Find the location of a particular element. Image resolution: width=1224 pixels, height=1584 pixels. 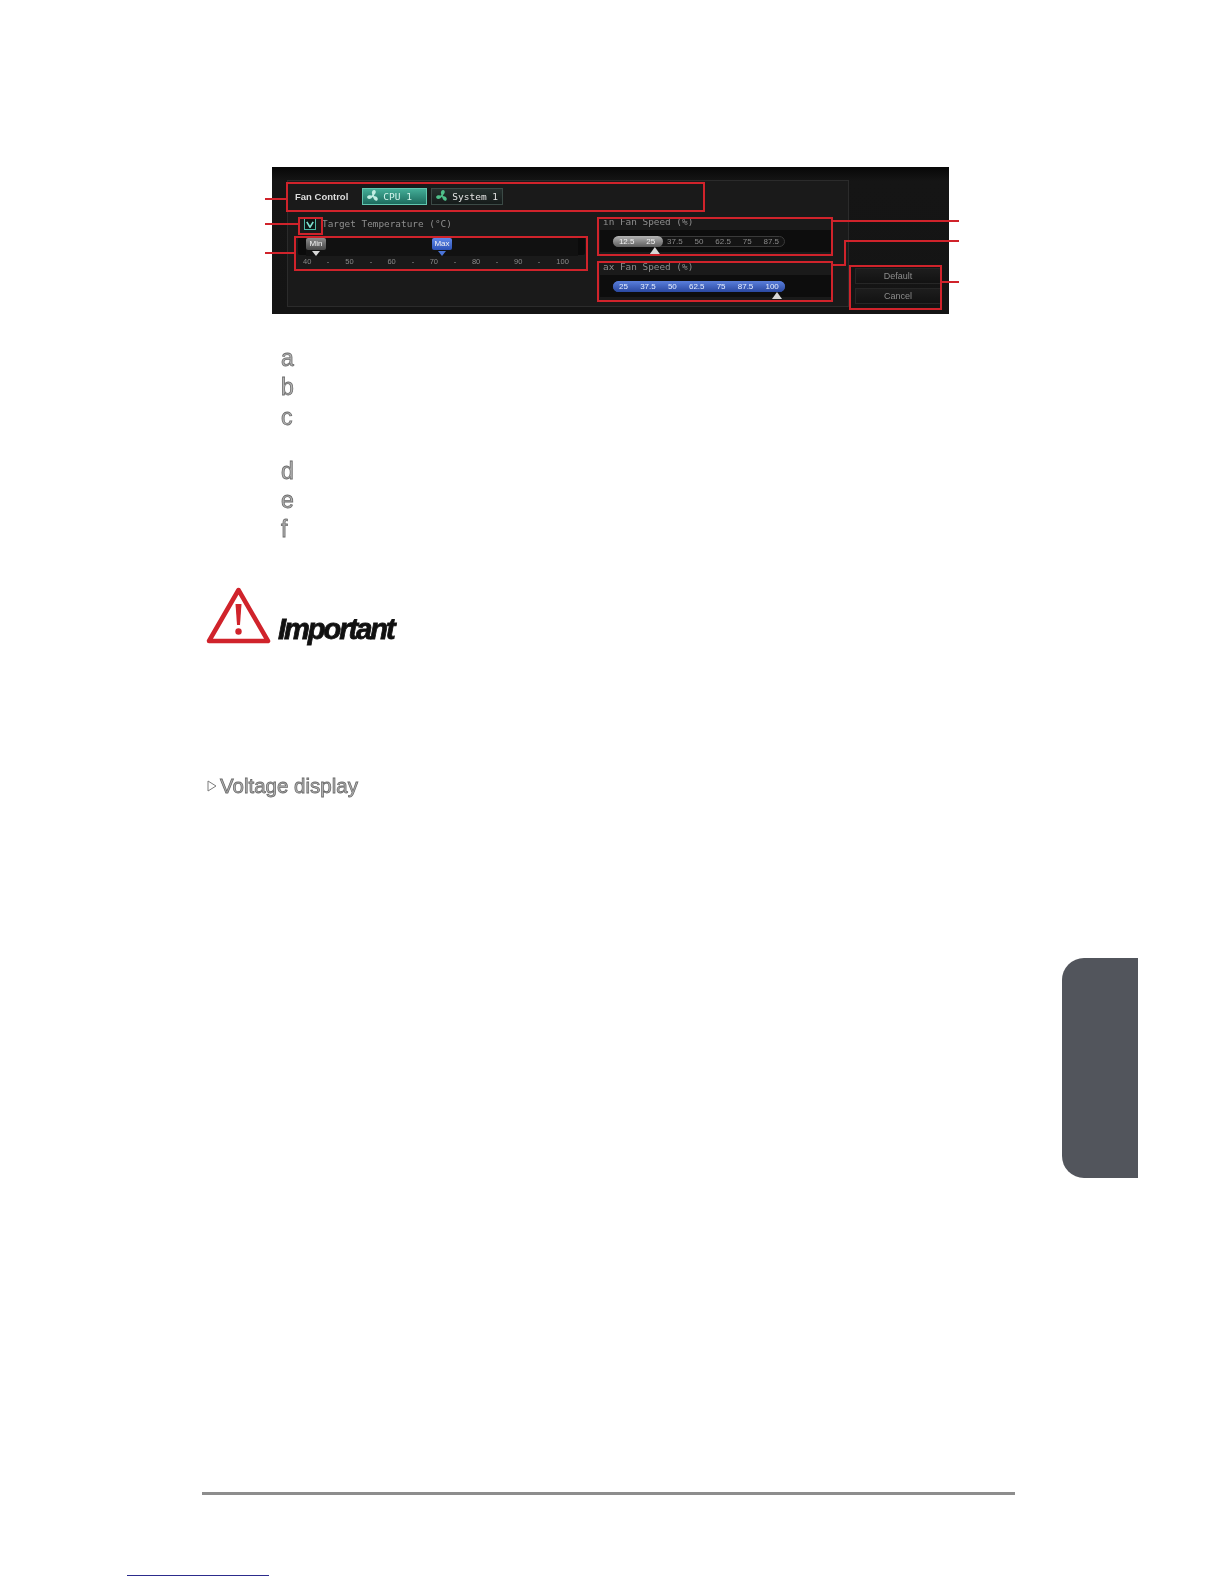

legend-letter: c is located at coordinates (287, 417).